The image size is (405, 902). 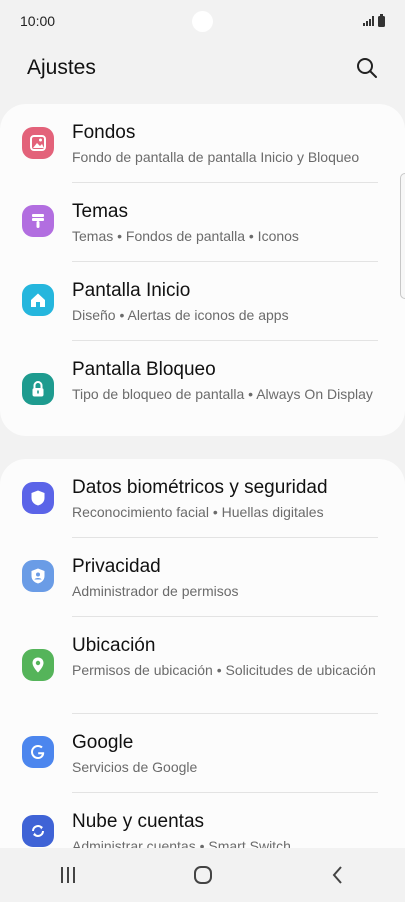 What do you see at coordinates (61, 67) in the screenshot?
I see `page-title: Ajustes` at bounding box center [61, 67].